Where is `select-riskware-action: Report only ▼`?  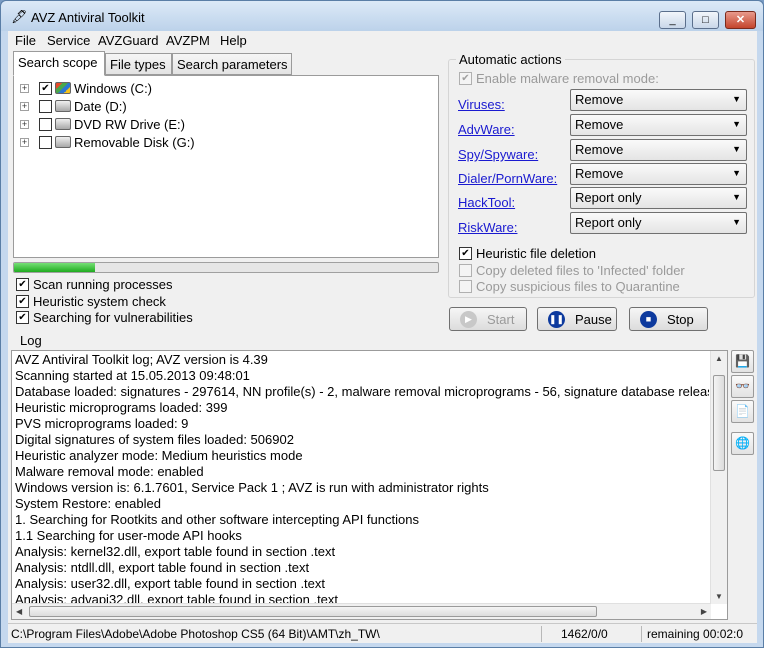 select-riskware-action: Report only ▼ is located at coordinates (658, 223).